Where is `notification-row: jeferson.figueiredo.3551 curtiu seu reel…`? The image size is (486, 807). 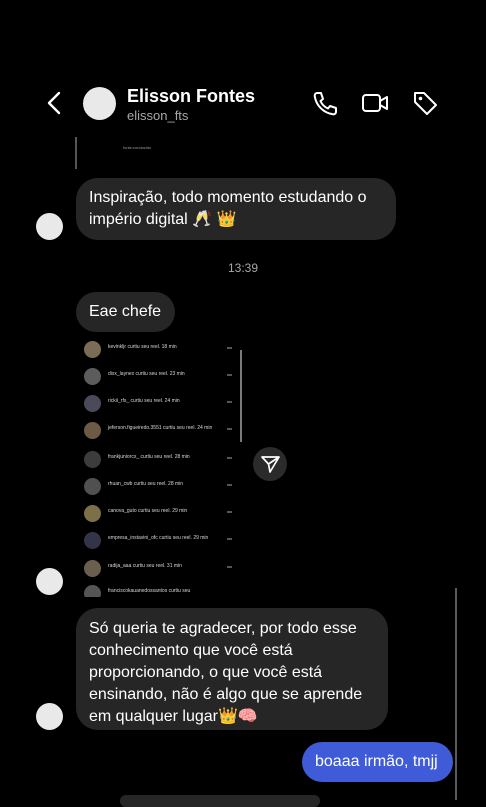 notification-row: jeferson.figueiredo.3551 curtiu seu reel… is located at coordinates (159, 431).